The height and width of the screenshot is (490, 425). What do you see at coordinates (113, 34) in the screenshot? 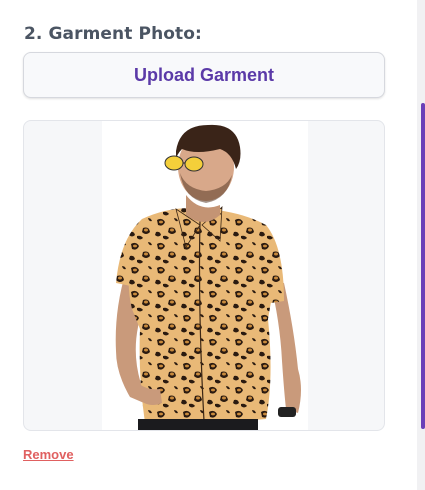
I see `garment-photo-label: 2. Garment Photo:` at bounding box center [113, 34].